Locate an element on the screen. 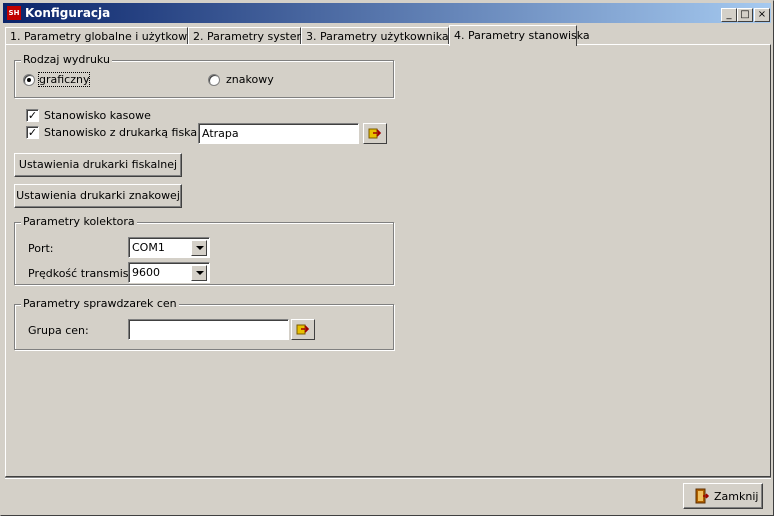 The width and height of the screenshot is (774, 516). tab-workstation-params: 4. Parametry stanowiska is located at coordinates (519, 35).